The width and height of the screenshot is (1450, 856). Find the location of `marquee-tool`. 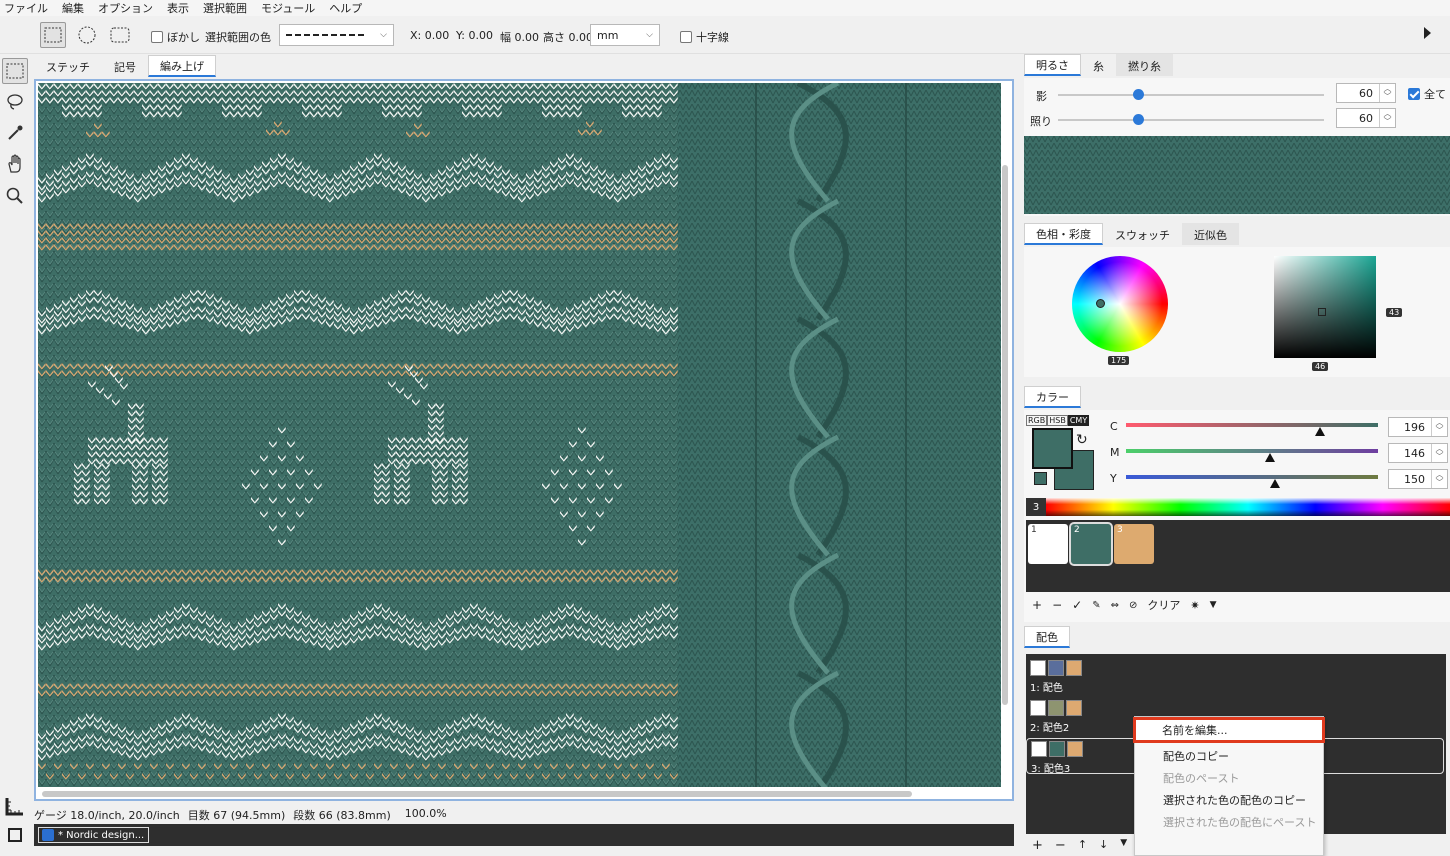

marquee-tool is located at coordinates (15, 71).